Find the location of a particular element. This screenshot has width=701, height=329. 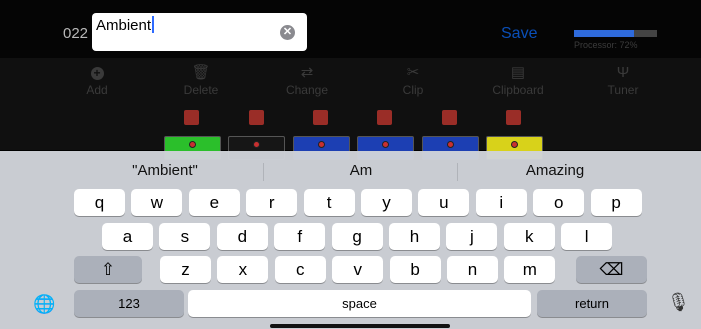

change-label: Change is located at coordinates (307, 90).